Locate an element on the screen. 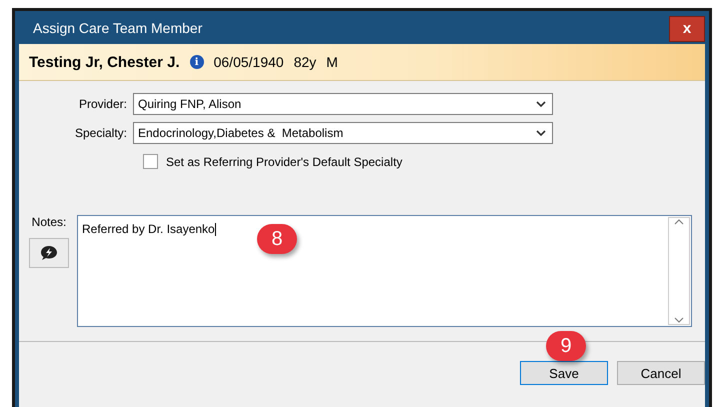  scroll-down-icon is located at coordinates (679, 320).